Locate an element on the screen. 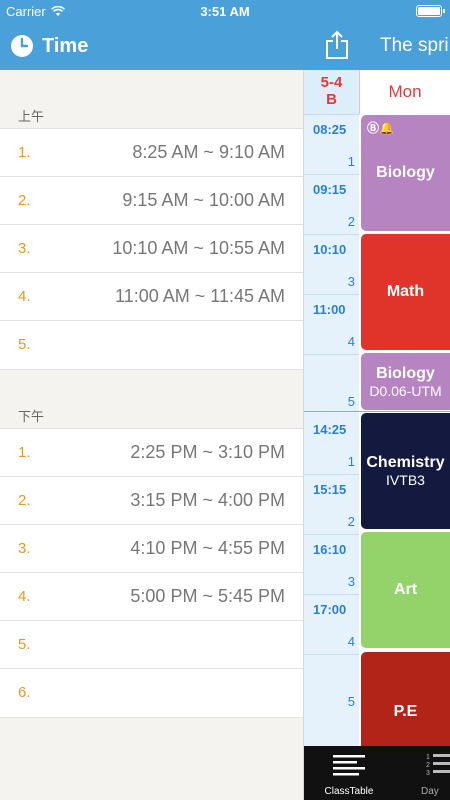  period-start-time: 14:25 is located at coordinates (330, 429).